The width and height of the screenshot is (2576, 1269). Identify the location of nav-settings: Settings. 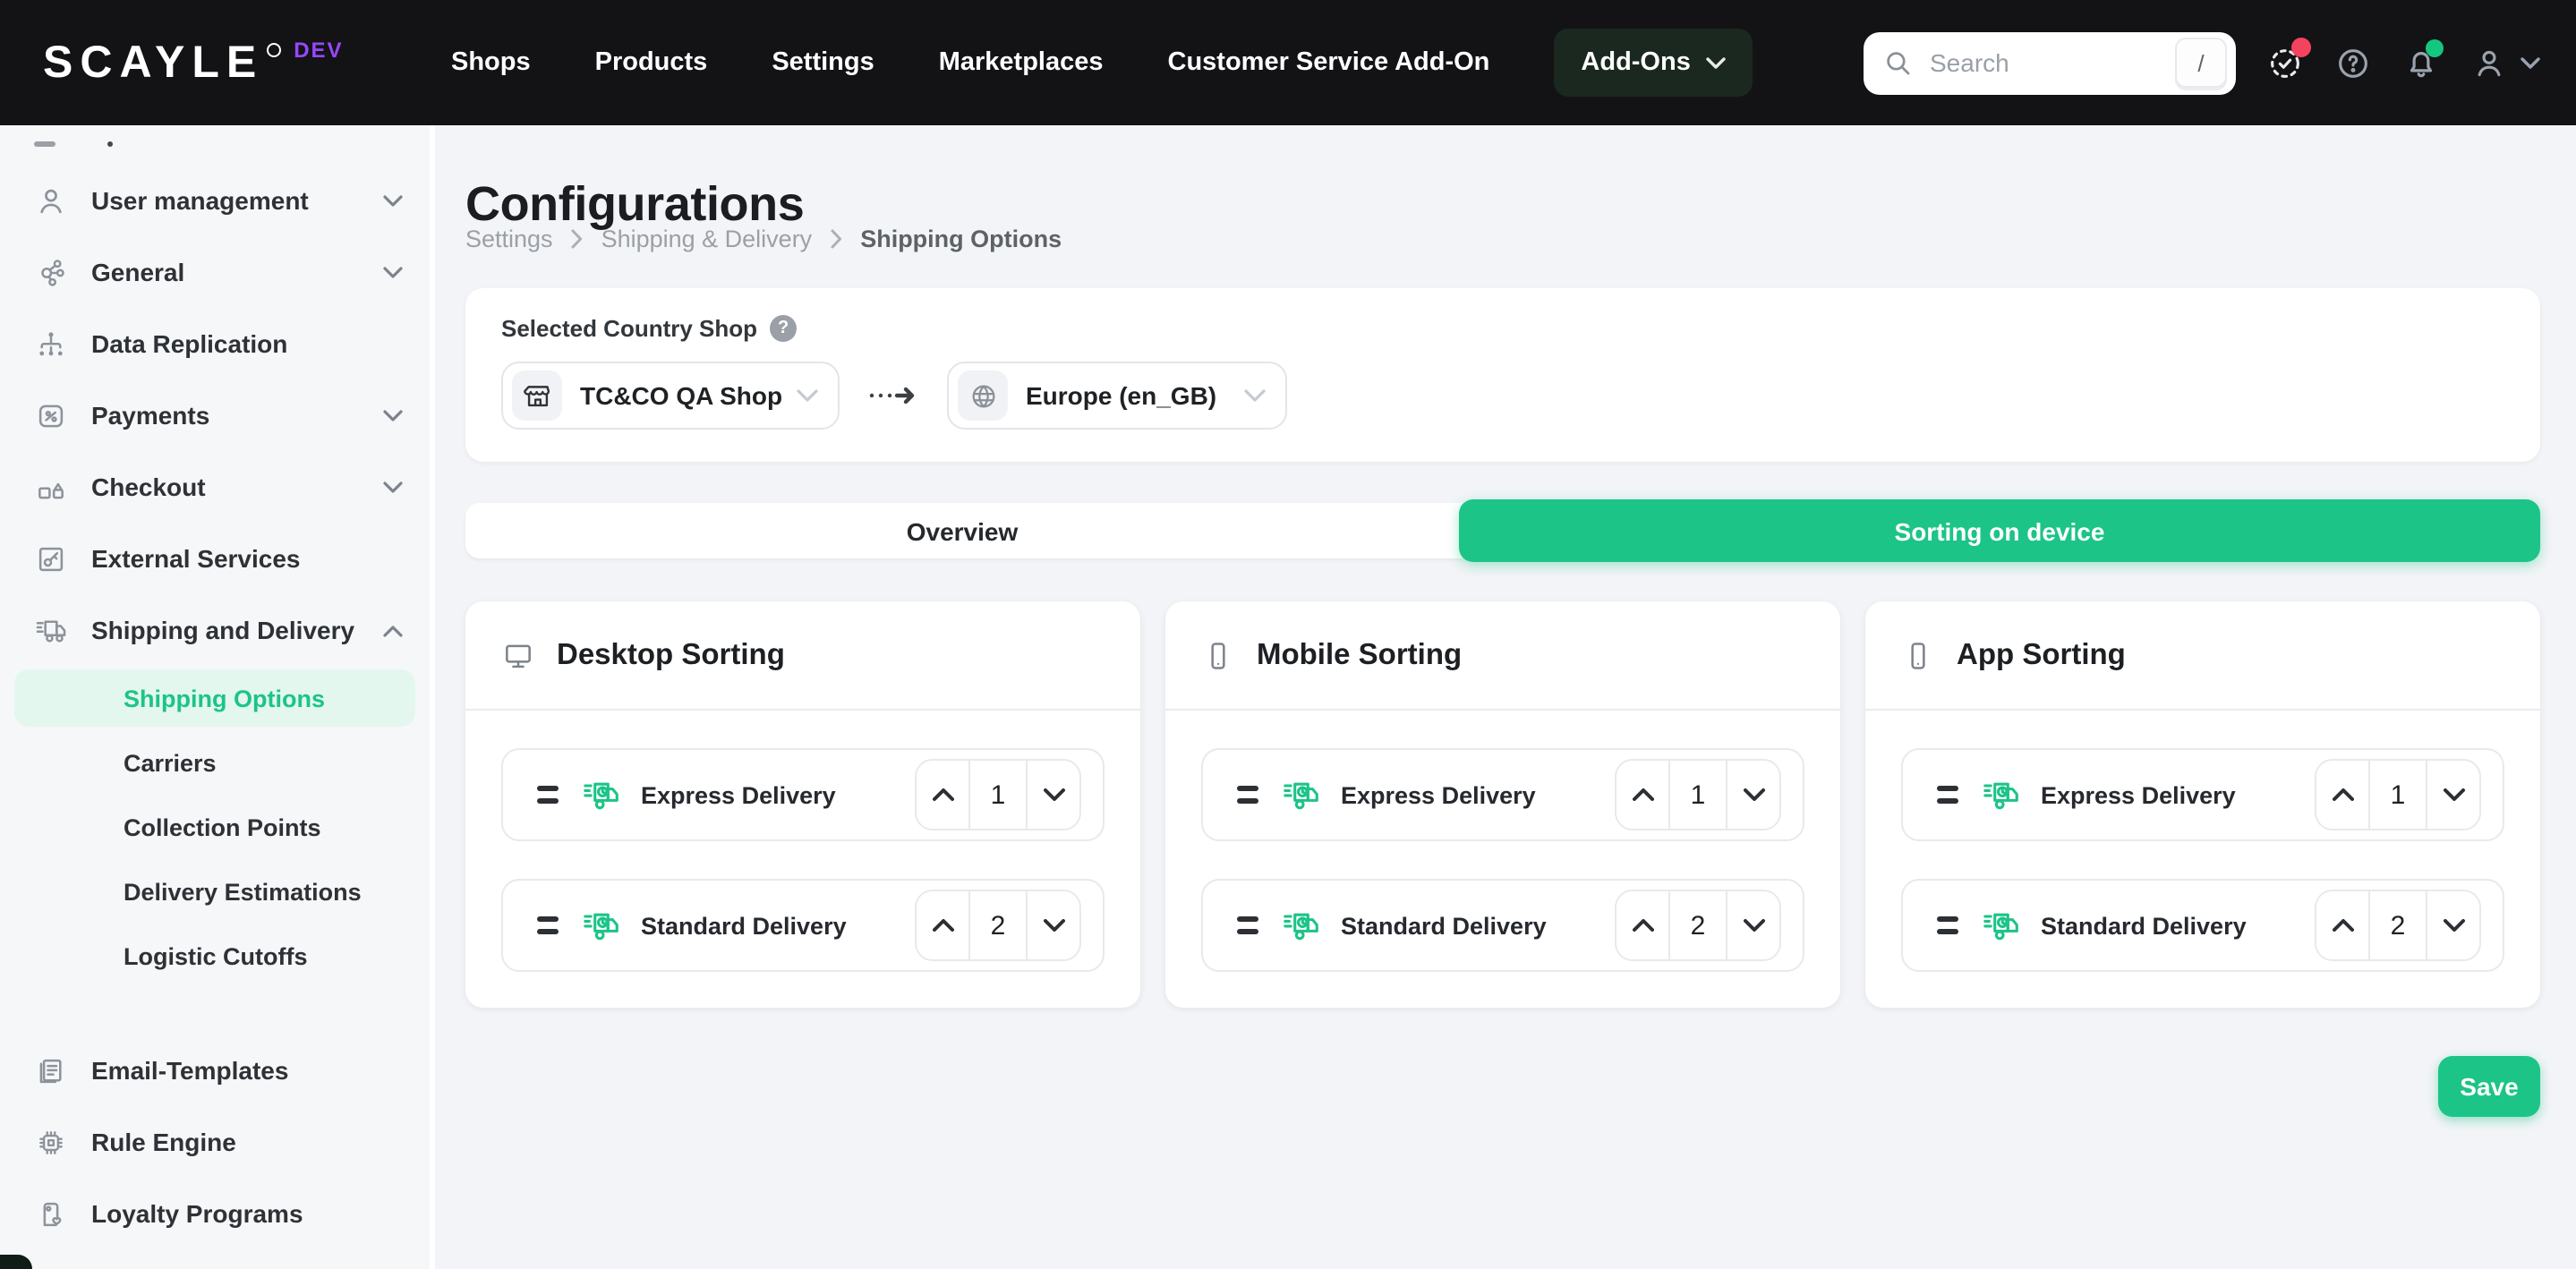
(823, 63).